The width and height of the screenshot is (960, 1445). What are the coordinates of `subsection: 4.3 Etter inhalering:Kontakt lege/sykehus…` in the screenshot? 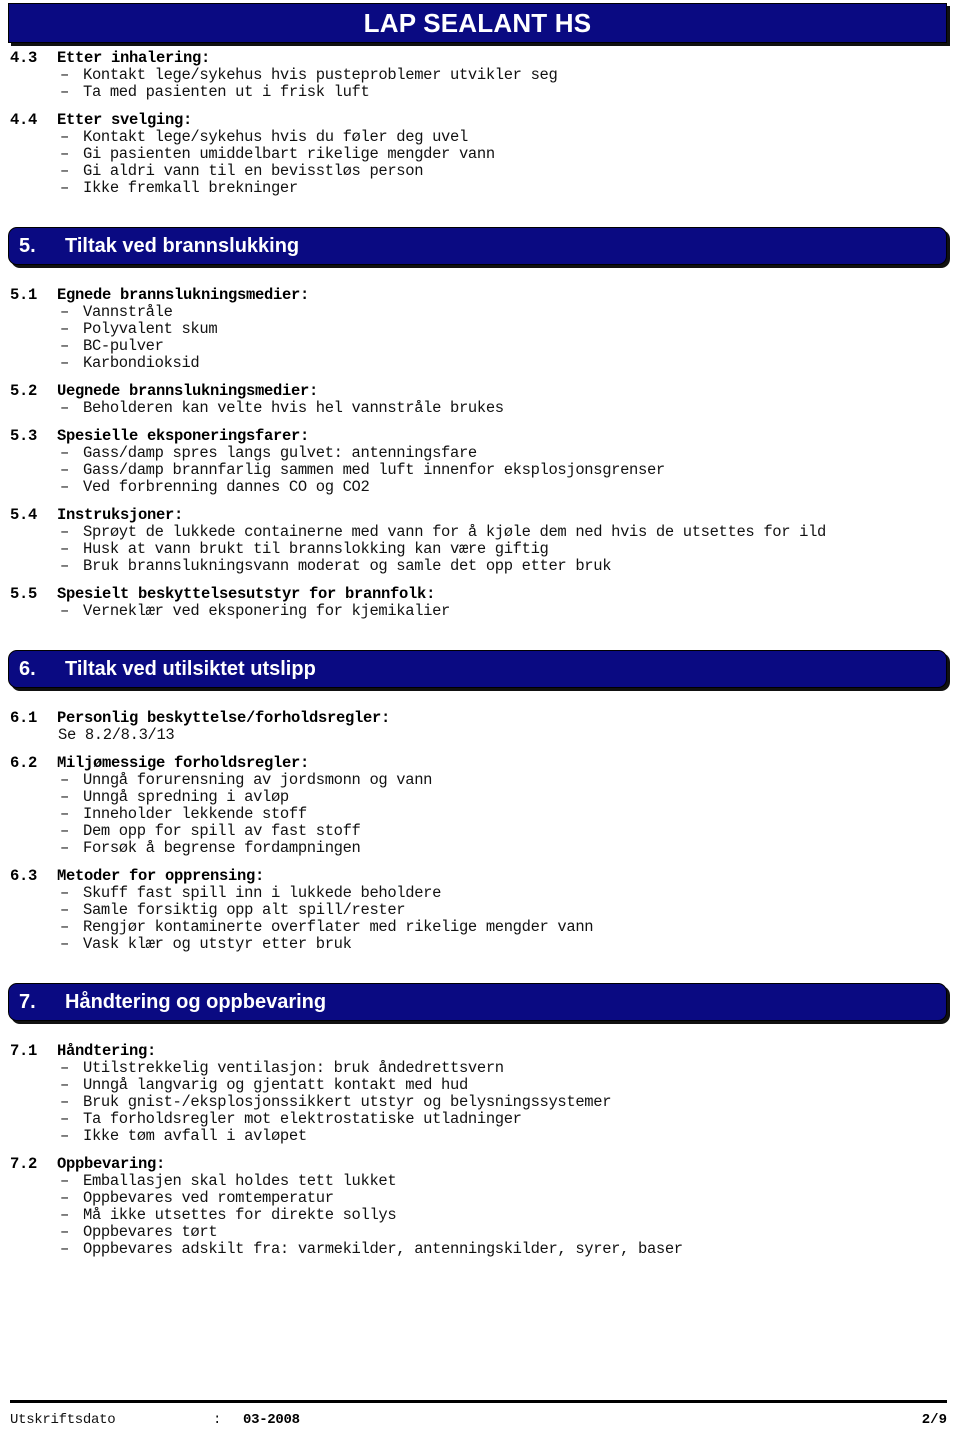 It's located at (480, 76).